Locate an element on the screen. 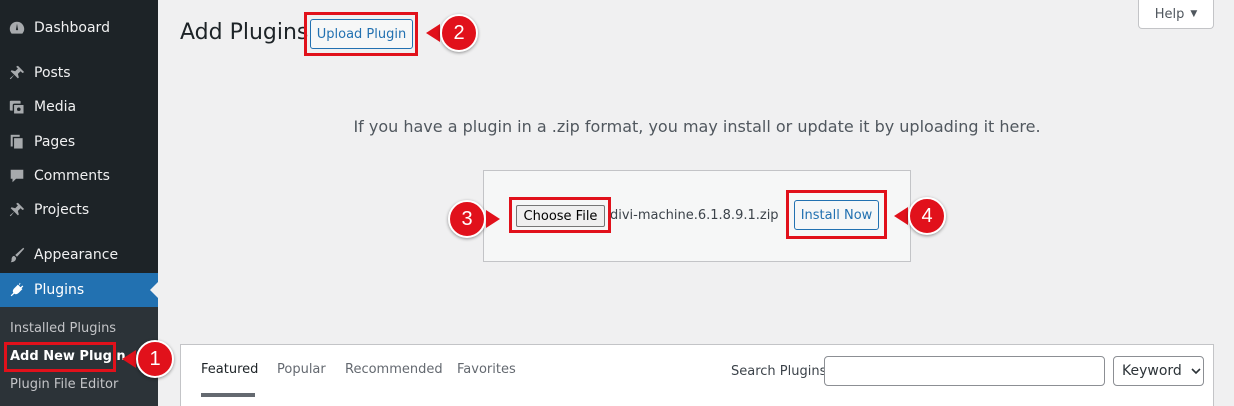  tab-favorites: Favorites is located at coordinates (486, 369).